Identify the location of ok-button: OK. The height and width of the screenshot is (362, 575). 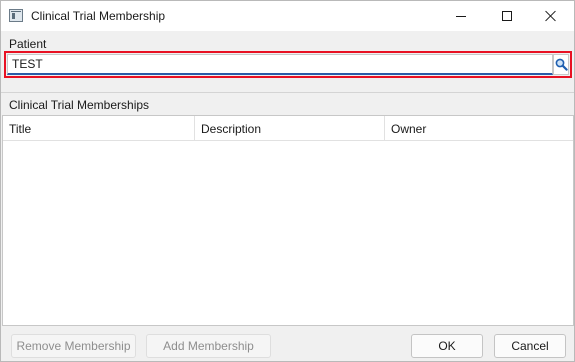
(447, 346).